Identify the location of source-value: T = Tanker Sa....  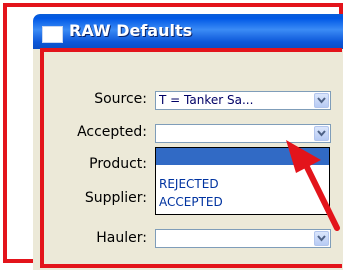
(206, 100).